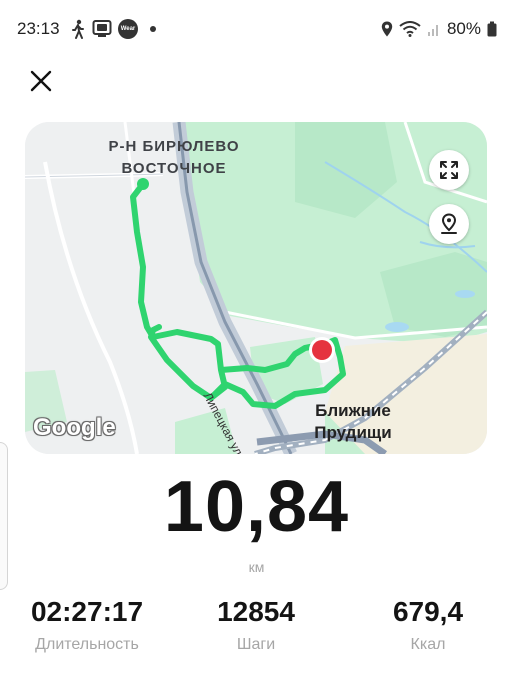 Image resolution: width=513 pixels, height=680 pixels. Describe the element at coordinates (353, 432) in the screenshot. I see `place-label-line2: Прудищи` at that location.